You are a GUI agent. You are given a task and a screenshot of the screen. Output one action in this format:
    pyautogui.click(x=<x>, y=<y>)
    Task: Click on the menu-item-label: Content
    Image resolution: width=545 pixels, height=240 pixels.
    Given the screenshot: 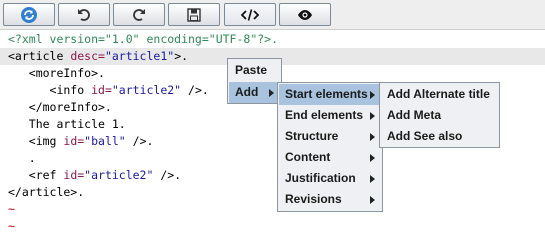 What is the action you would take?
    pyautogui.click(x=308, y=157)
    